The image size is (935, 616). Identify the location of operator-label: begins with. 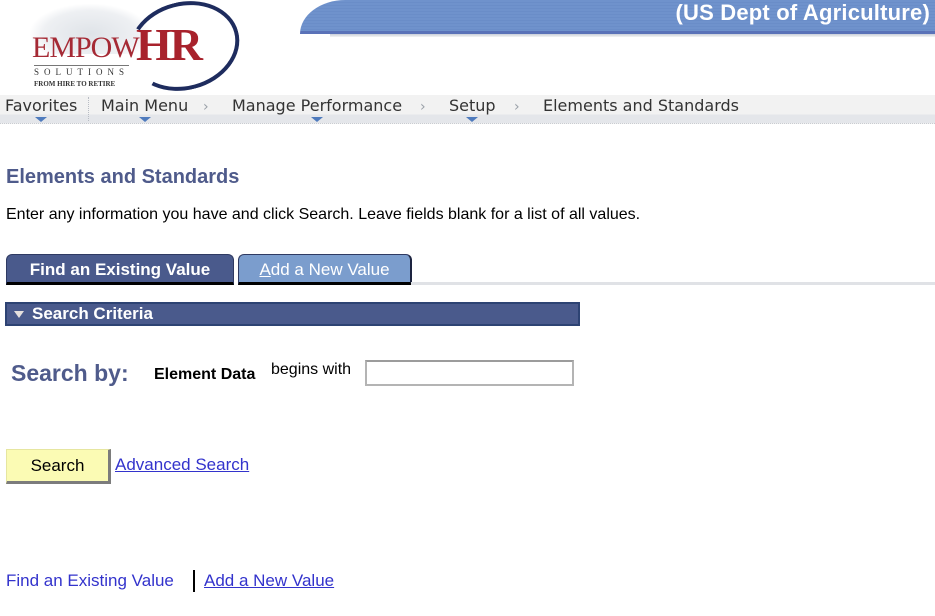
(311, 369).